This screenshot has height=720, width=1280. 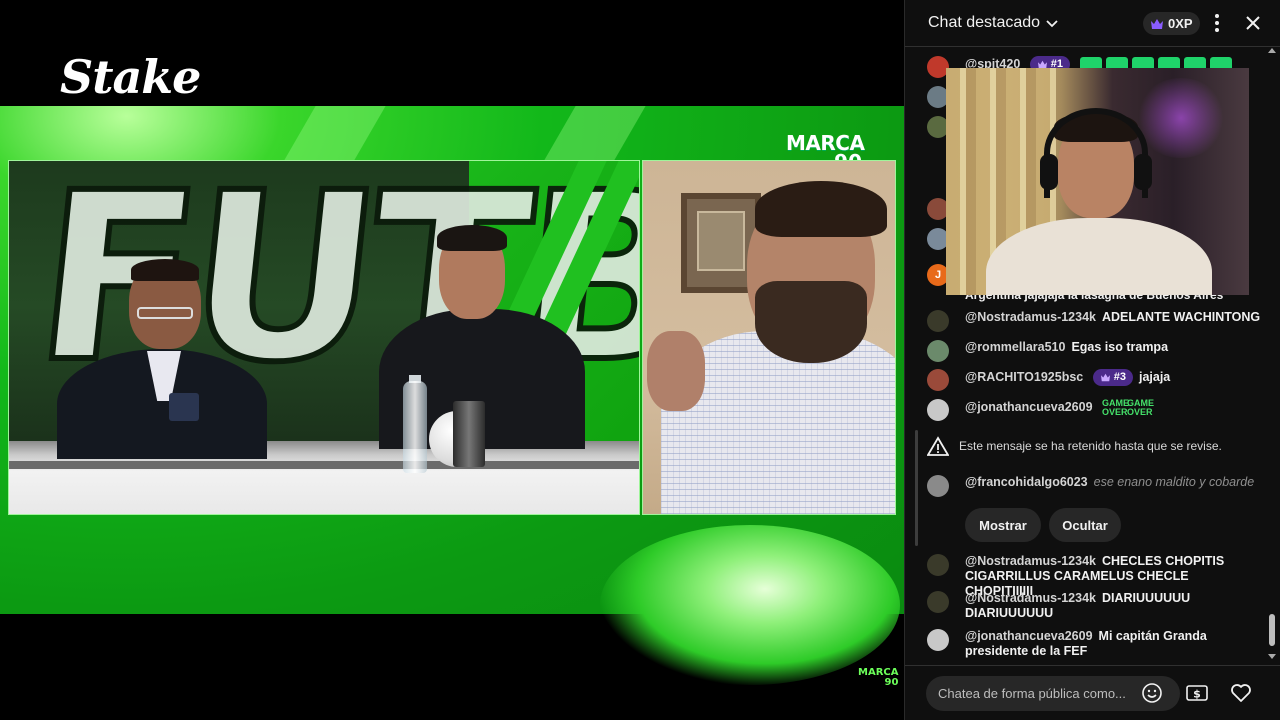 I want to click on chat-footer: $, so click(x=1092, y=692).